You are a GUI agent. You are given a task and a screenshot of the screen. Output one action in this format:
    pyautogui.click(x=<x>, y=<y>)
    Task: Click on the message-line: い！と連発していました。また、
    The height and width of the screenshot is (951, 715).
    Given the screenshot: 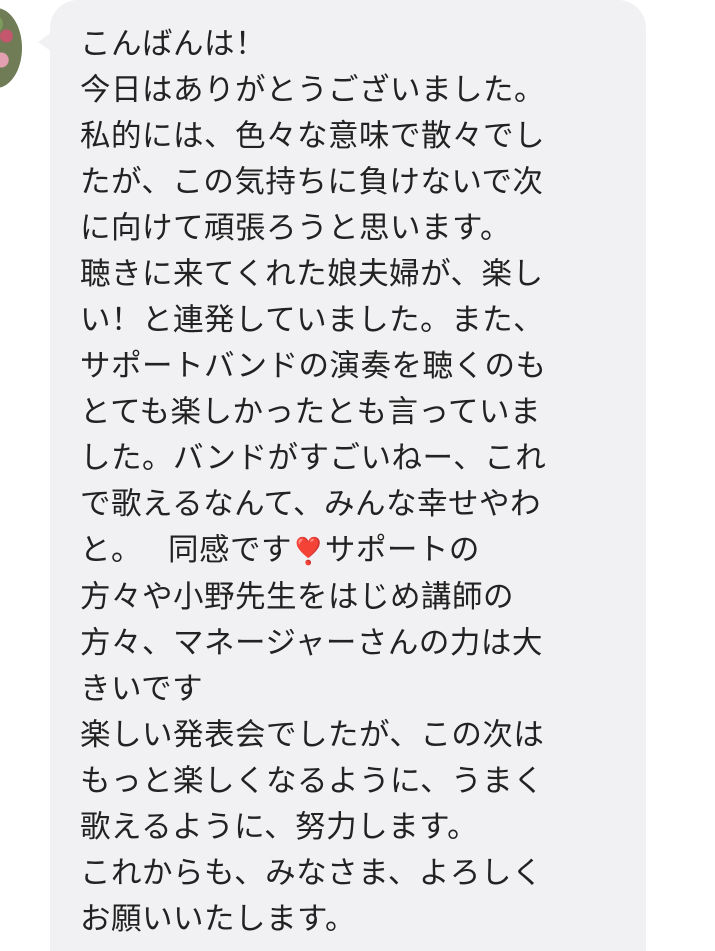 What is the action you would take?
    pyautogui.click(x=312, y=320)
    